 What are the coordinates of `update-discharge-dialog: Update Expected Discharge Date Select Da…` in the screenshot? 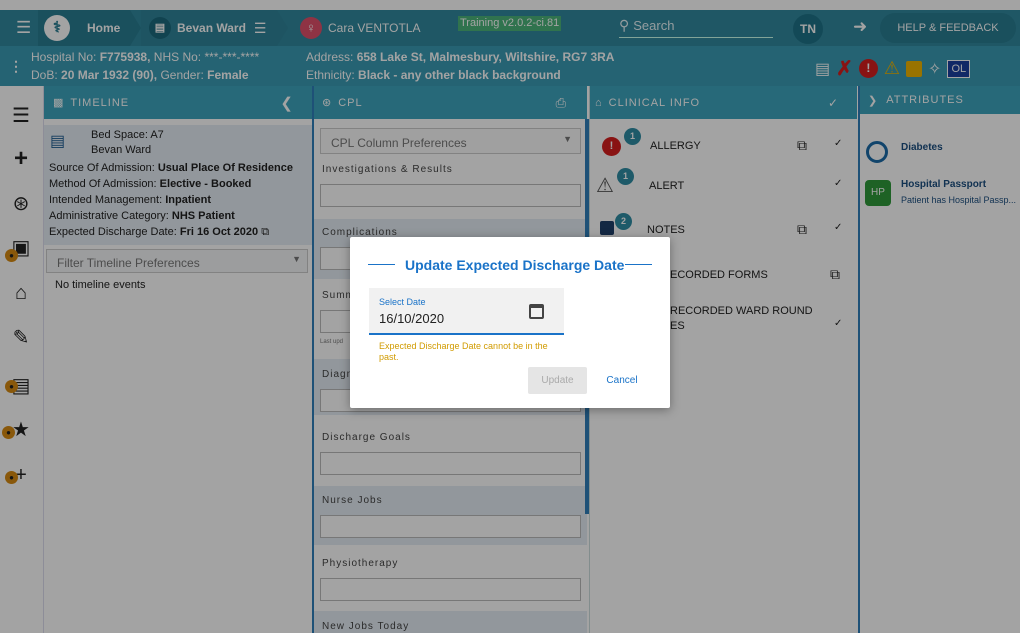 It's located at (510, 322).